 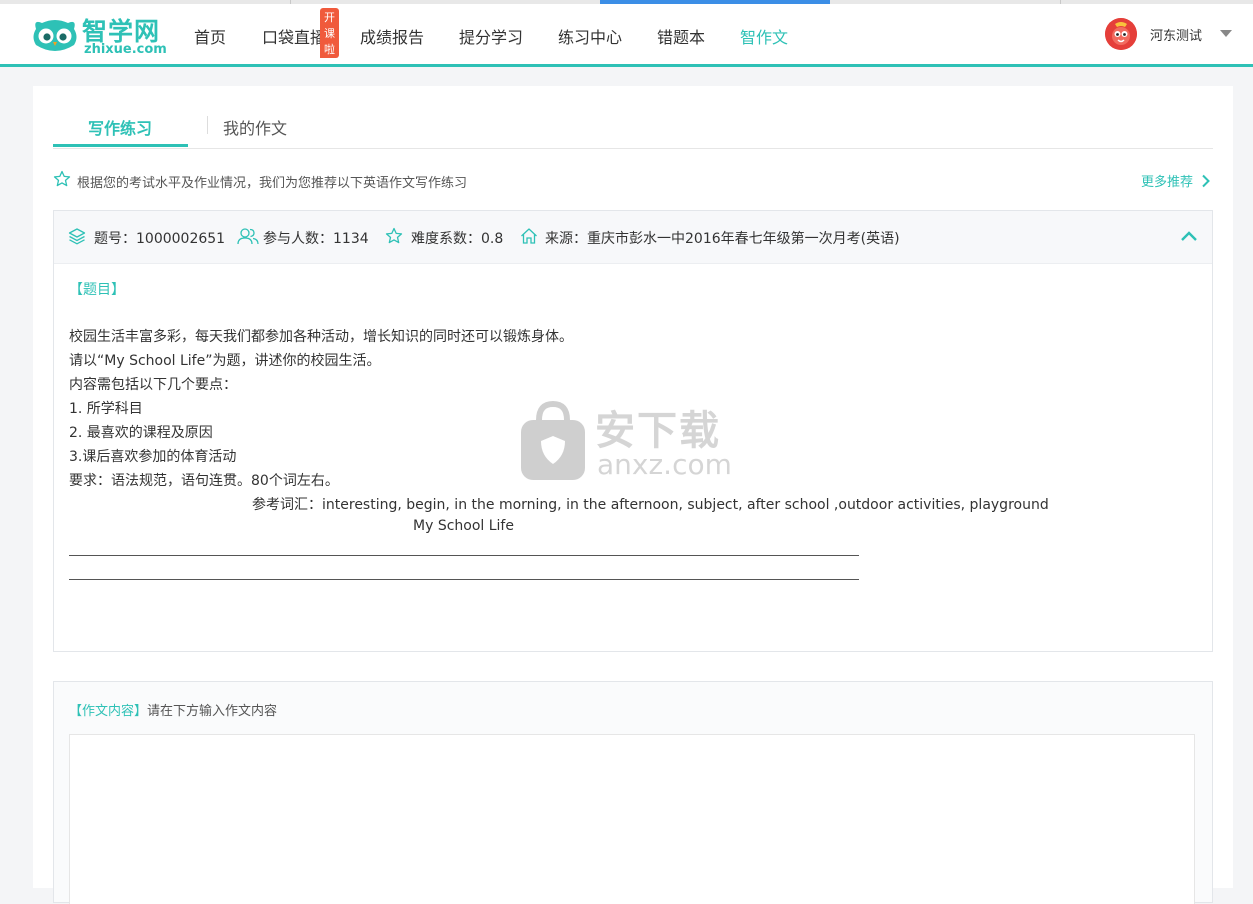 I want to click on user-name: 河东测试, so click(x=1176, y=36).